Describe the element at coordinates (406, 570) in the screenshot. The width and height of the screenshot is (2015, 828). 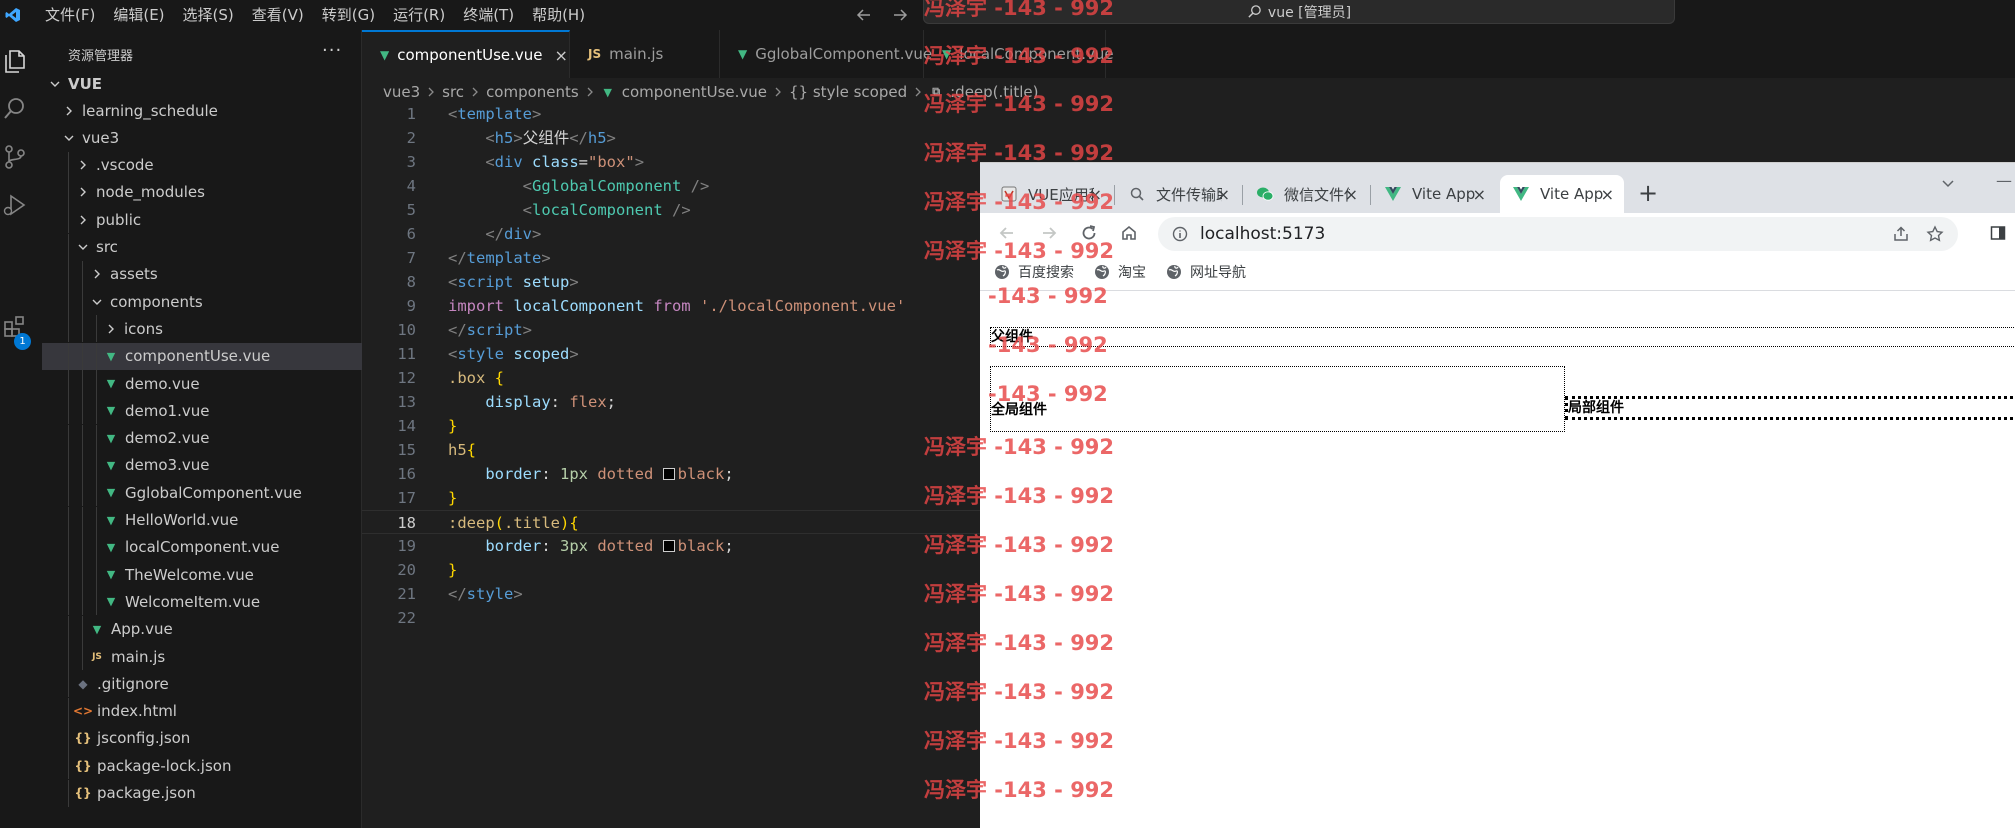
I see `line-number: 20` at that location.